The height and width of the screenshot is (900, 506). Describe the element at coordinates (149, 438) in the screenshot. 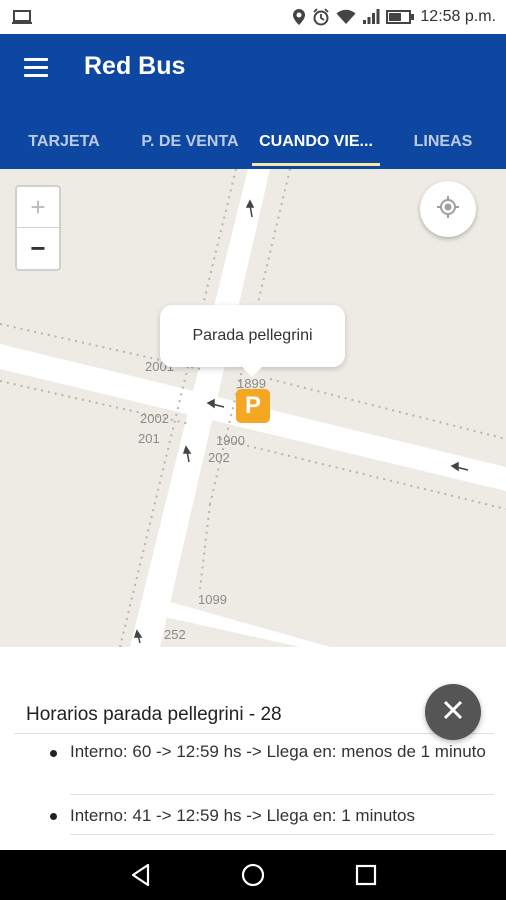

I see `map-label: 201` at that location.